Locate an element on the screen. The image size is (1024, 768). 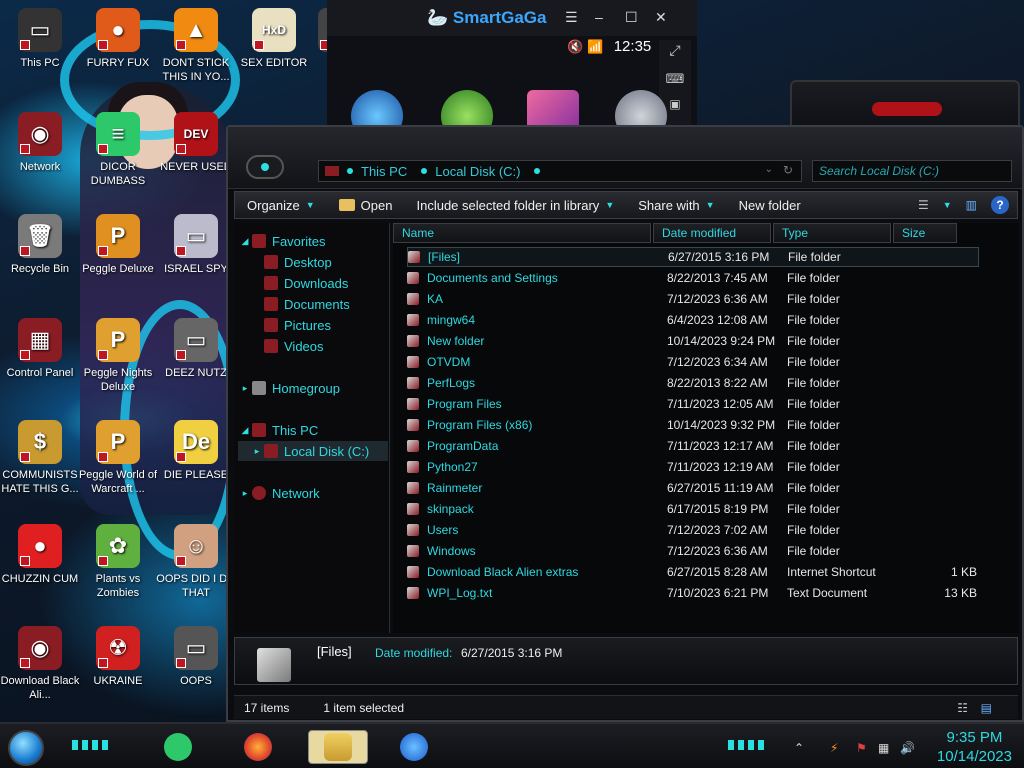
maximize-button: ☐ is located at coordinates (631, 17).